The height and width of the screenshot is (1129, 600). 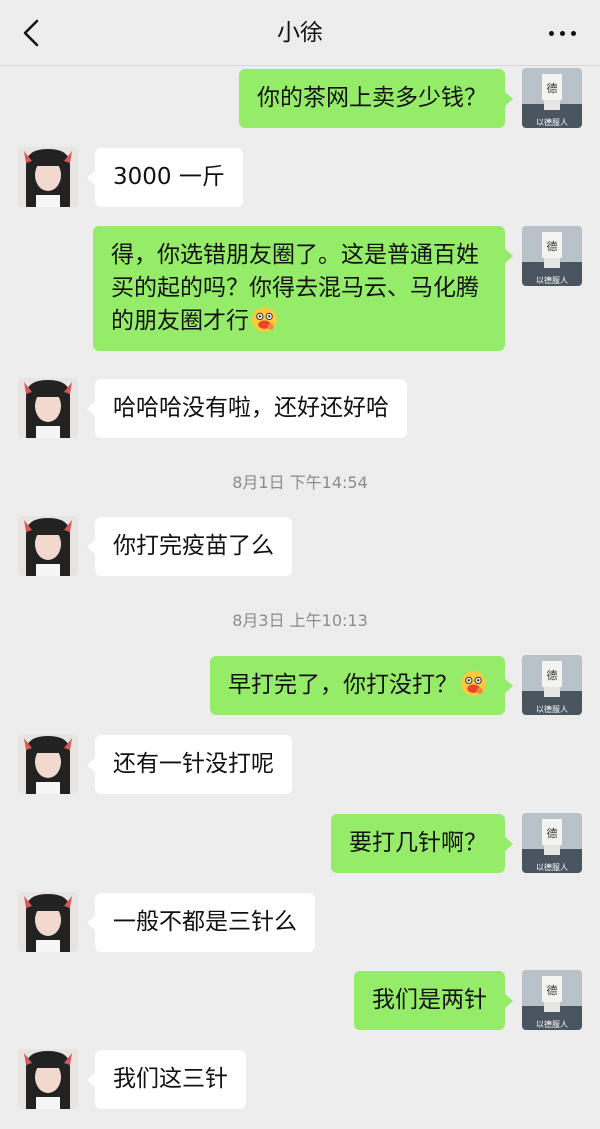 I want to click on timestamp: 8月3日 上午10:13, so click(x=300, y=620).